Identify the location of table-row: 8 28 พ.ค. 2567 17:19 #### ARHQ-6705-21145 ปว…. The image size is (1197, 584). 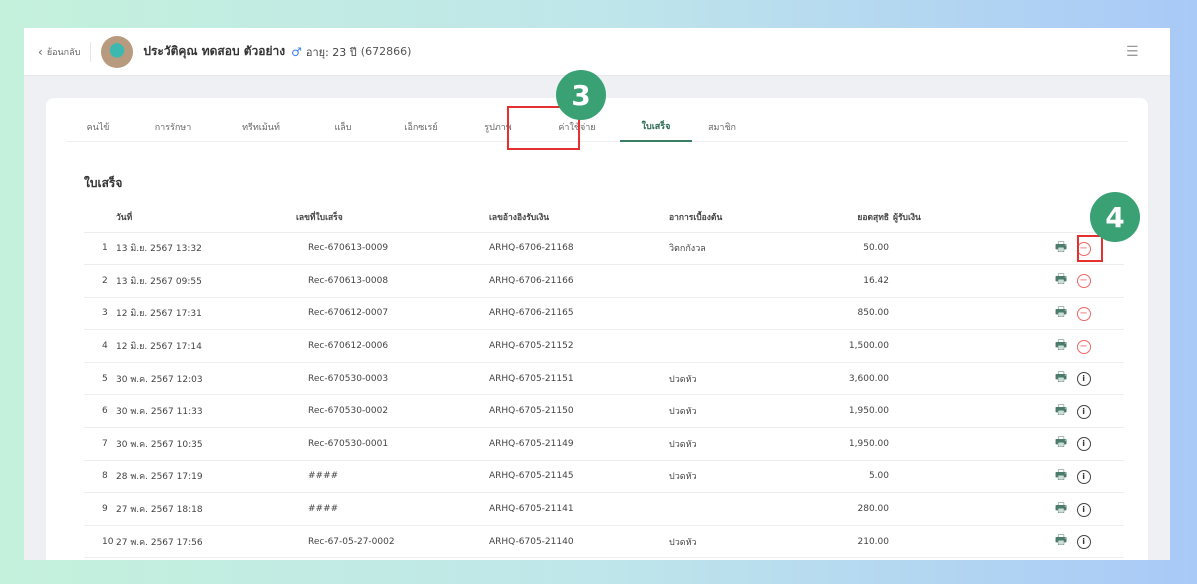
(604, 477).